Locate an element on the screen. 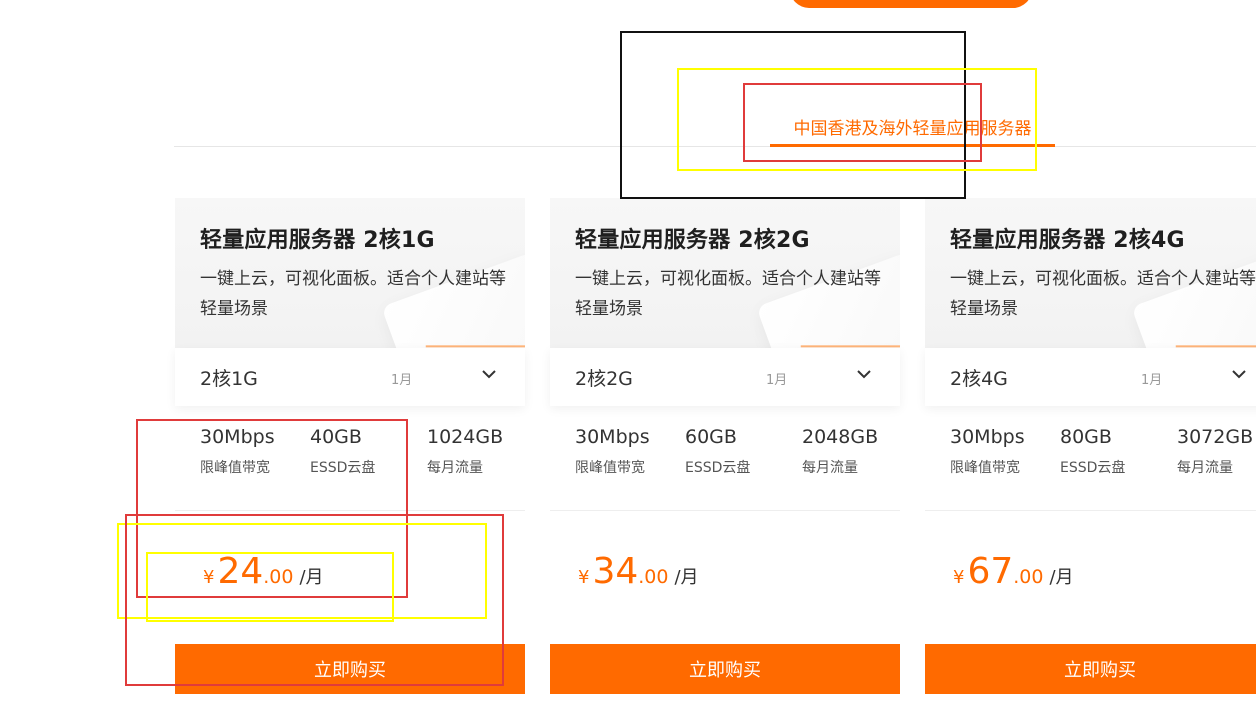  active-tab-indicator is located at coordinates (912, 145).